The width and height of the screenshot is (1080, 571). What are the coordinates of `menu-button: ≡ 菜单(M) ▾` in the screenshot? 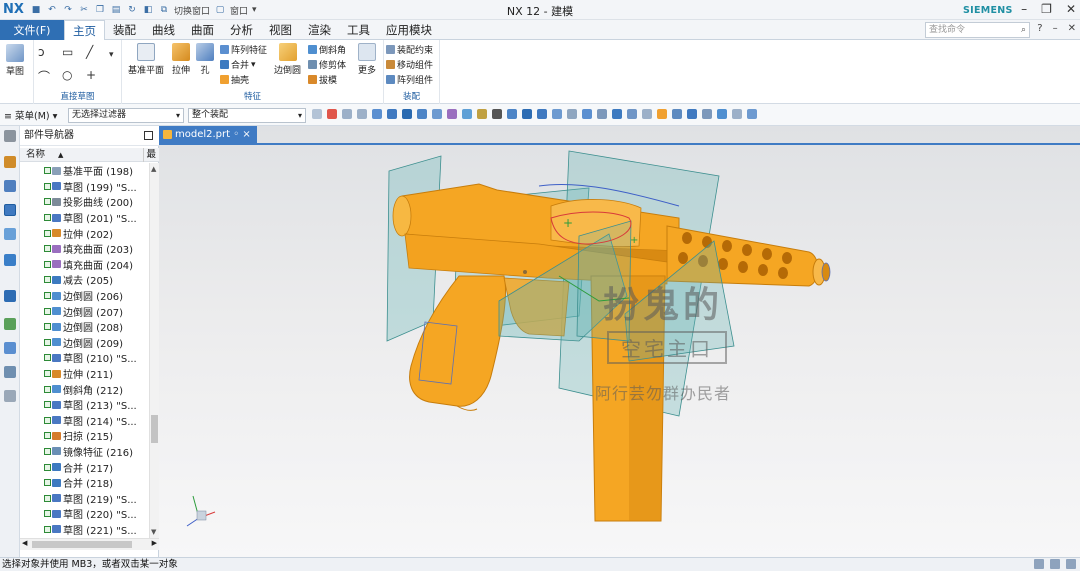 It's located at (30, 115).